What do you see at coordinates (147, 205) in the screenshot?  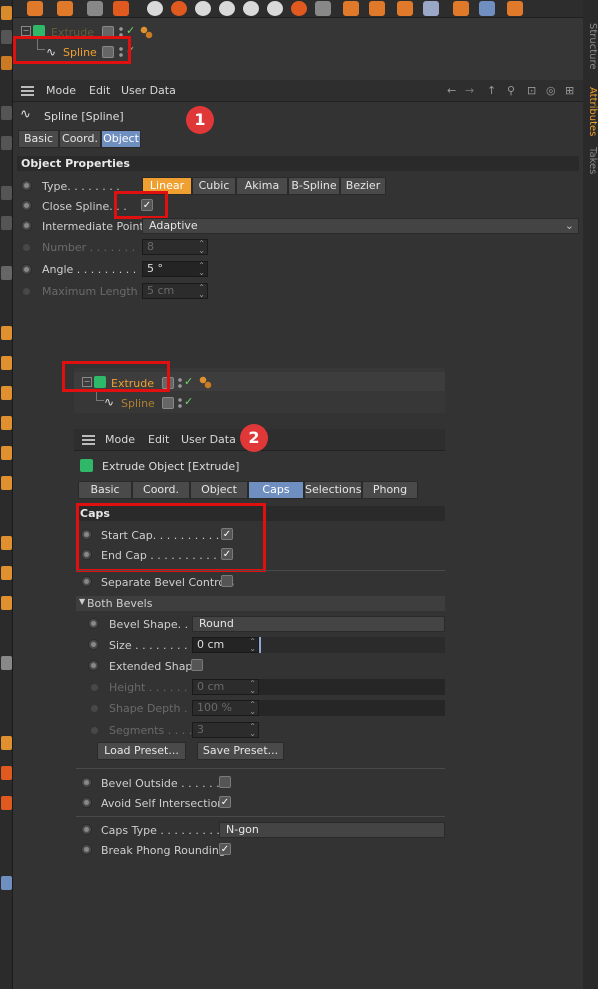 I see `close-spline-checkbox: ✓` at bounding box center [147, 205].